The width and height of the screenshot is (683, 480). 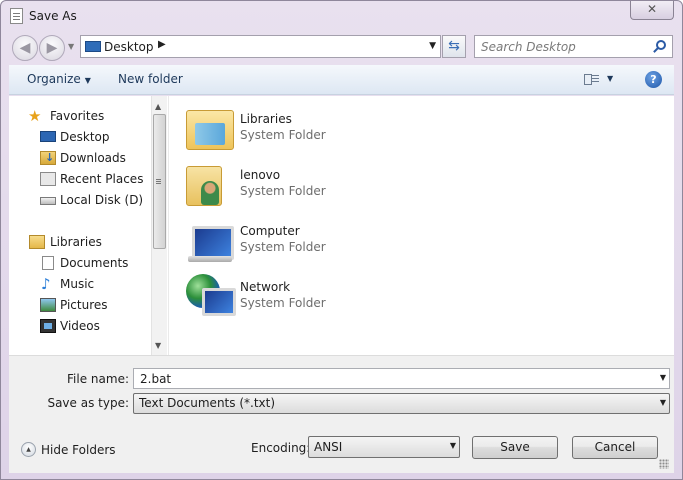 I want to click on sidebar-item-label: Downloads, so click(x=93, y=158).